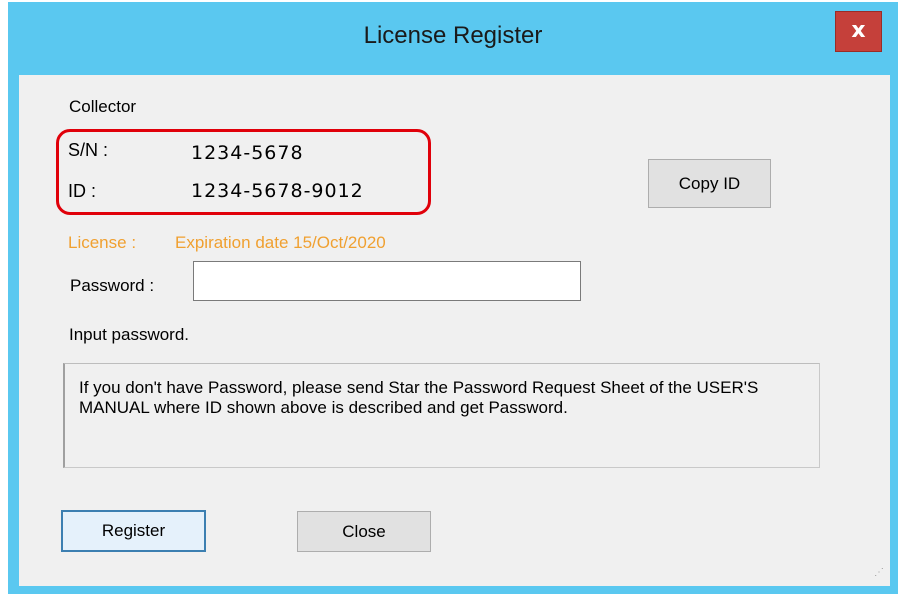  Describe the element at coordinates (103, 106) in the screenshot. I see `collector-heading: Collector` at that location.